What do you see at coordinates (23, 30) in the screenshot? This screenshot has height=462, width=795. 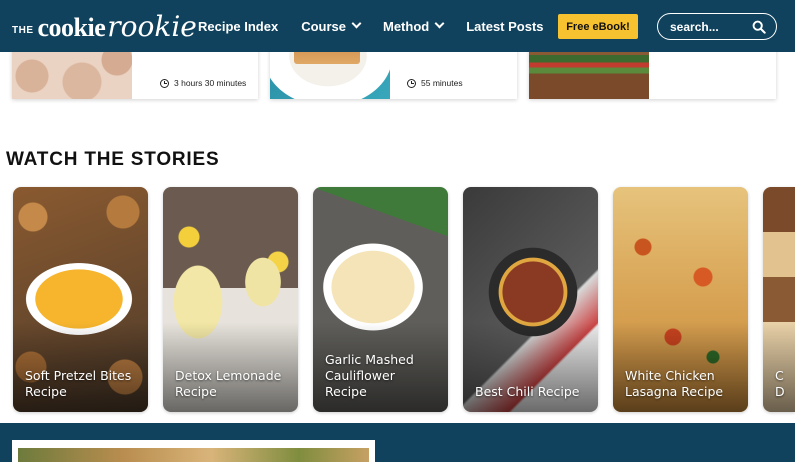 I see `logo-the: THE` at bounding box center [23, 30].